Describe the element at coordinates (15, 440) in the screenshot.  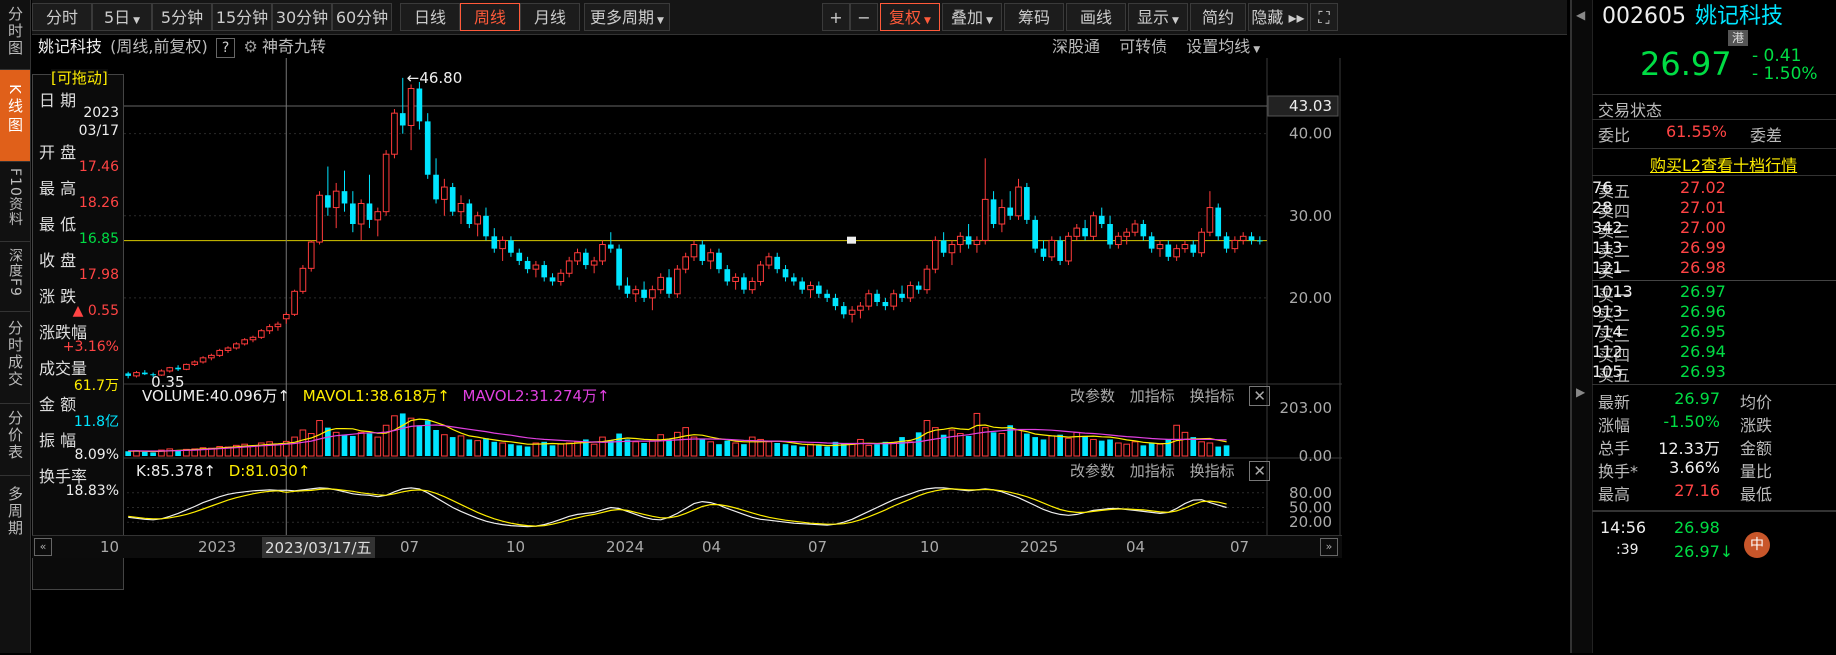
I see `side-tab-price-table: 分价表` at that location.